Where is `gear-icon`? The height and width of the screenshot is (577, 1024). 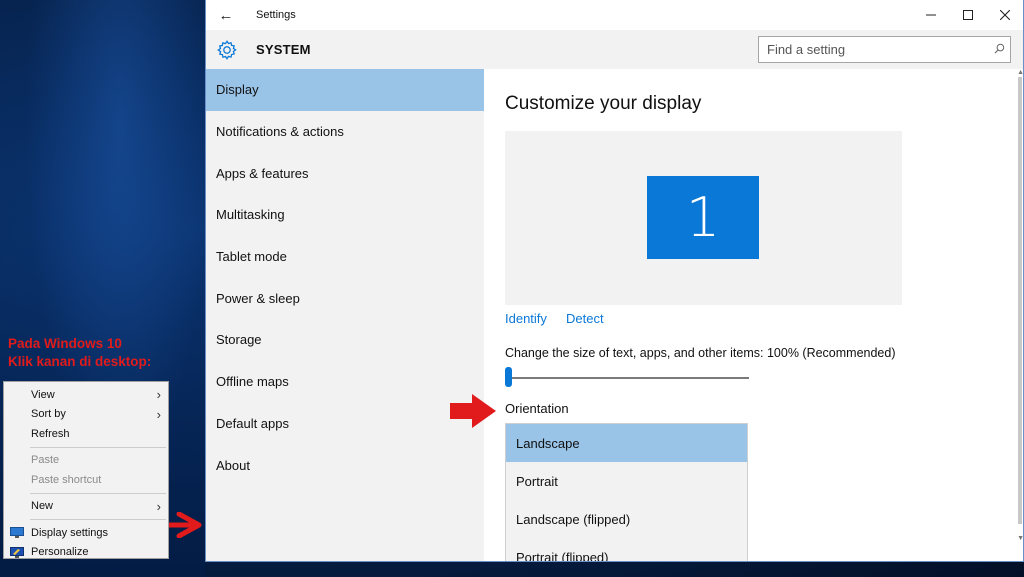
gear-icon is located at coordinates (227, 49).